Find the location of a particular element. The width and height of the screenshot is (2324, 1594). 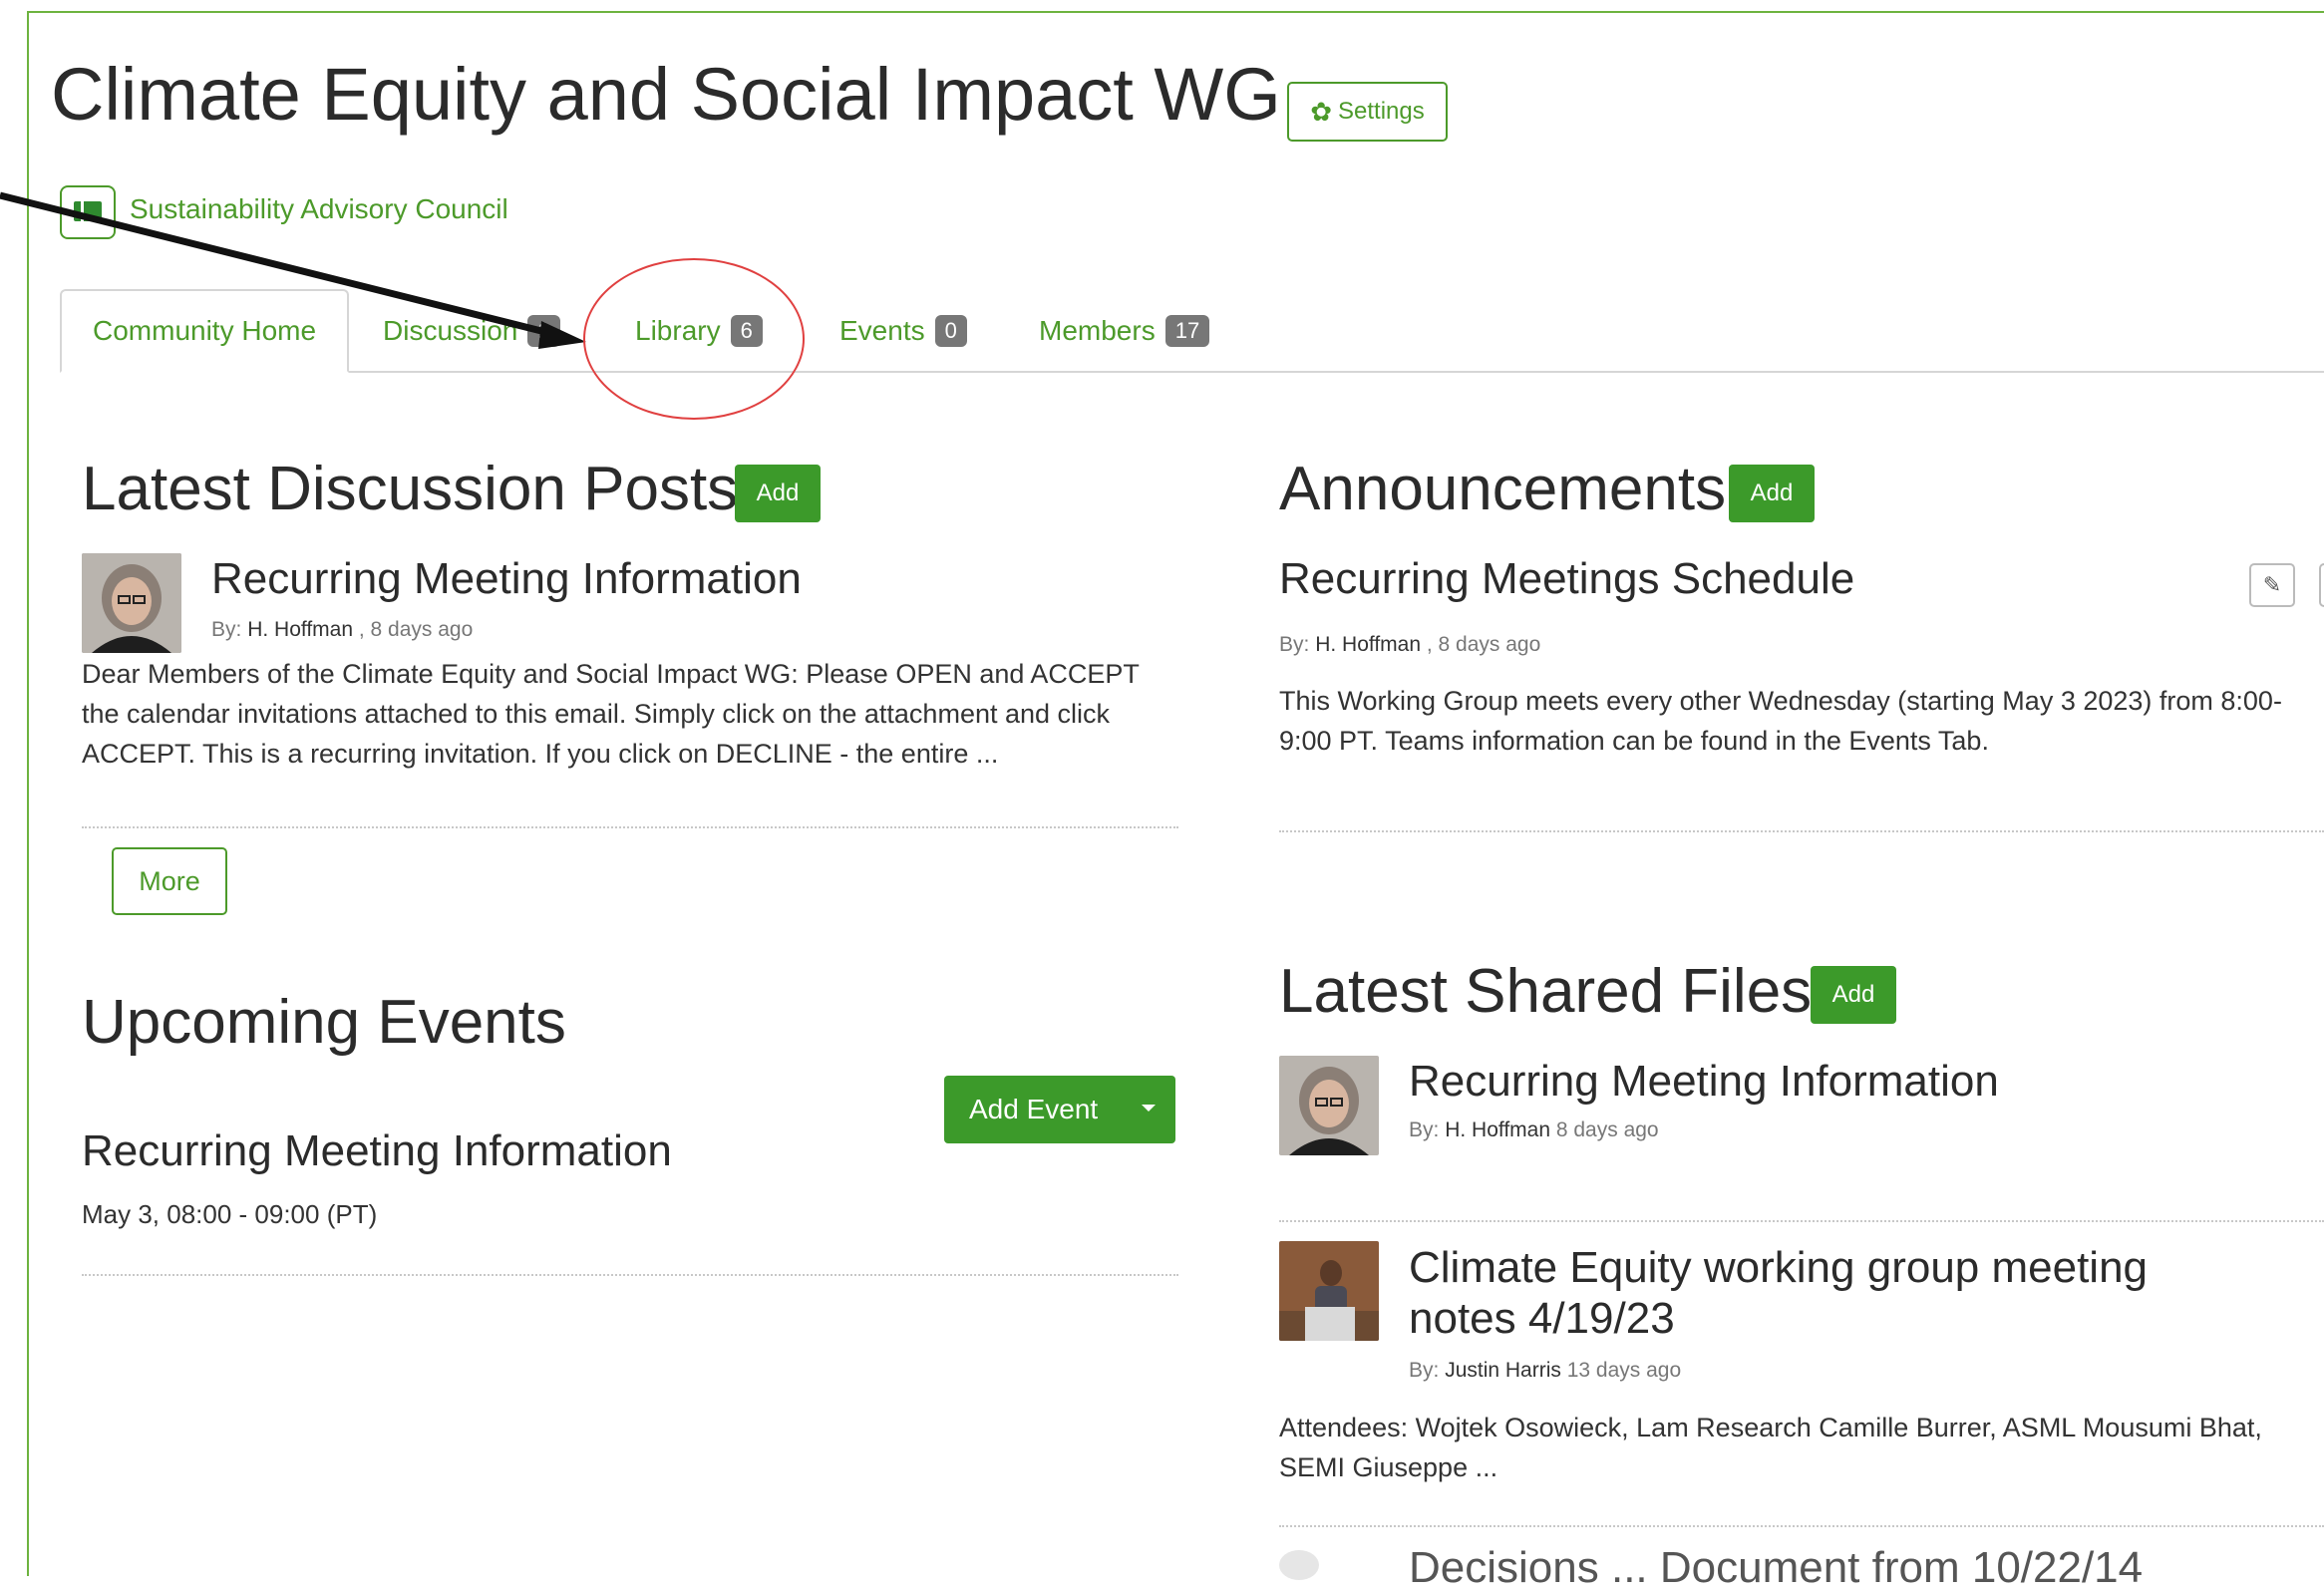

post-meta: By: H. Hoffman , 8 days ago is located at coordinates (342, 630).